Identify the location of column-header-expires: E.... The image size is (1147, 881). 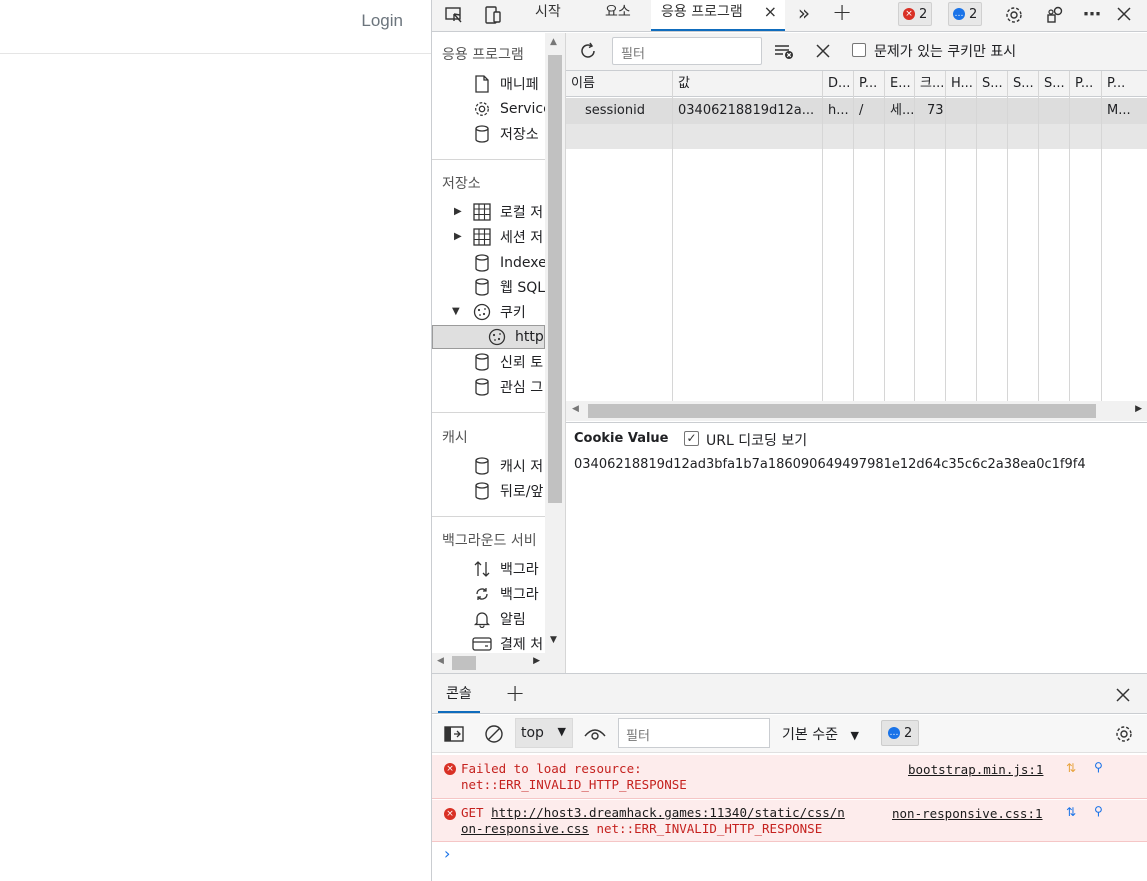
(899, 84).